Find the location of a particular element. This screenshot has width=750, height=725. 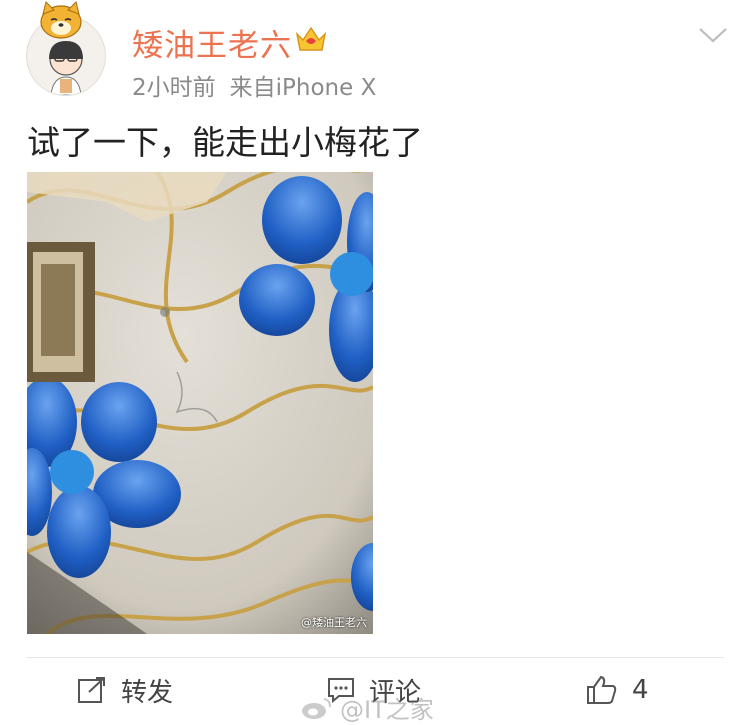

repost-icon is located at coordinates (91, 690).